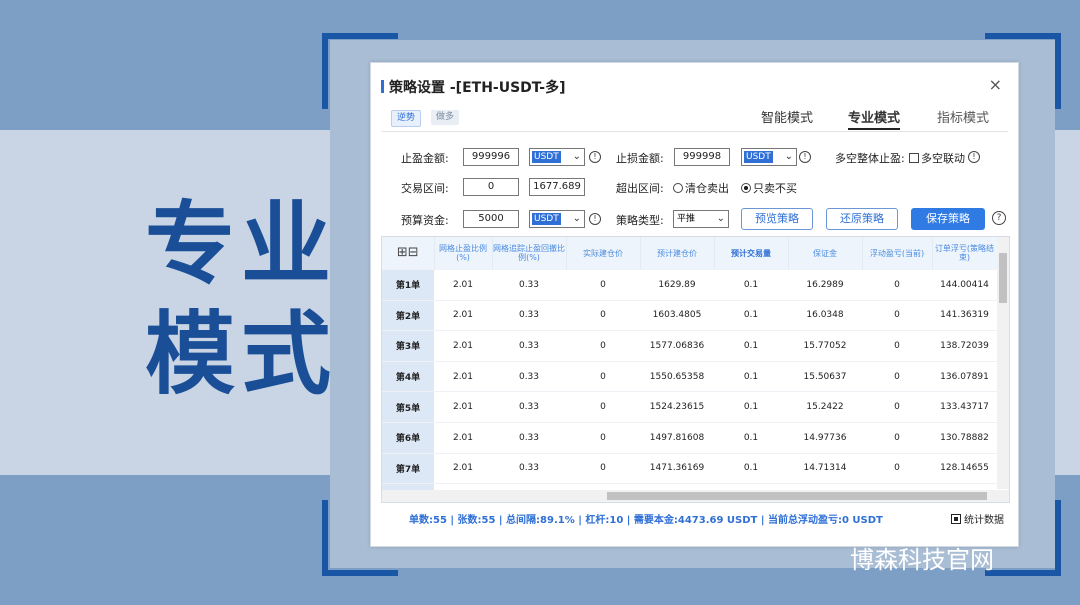 This screenshot has height=605, width=1080. Describe the element at coordinates (1003, 363) in the screenshot. I see `vertical-scrollbar` at that location.